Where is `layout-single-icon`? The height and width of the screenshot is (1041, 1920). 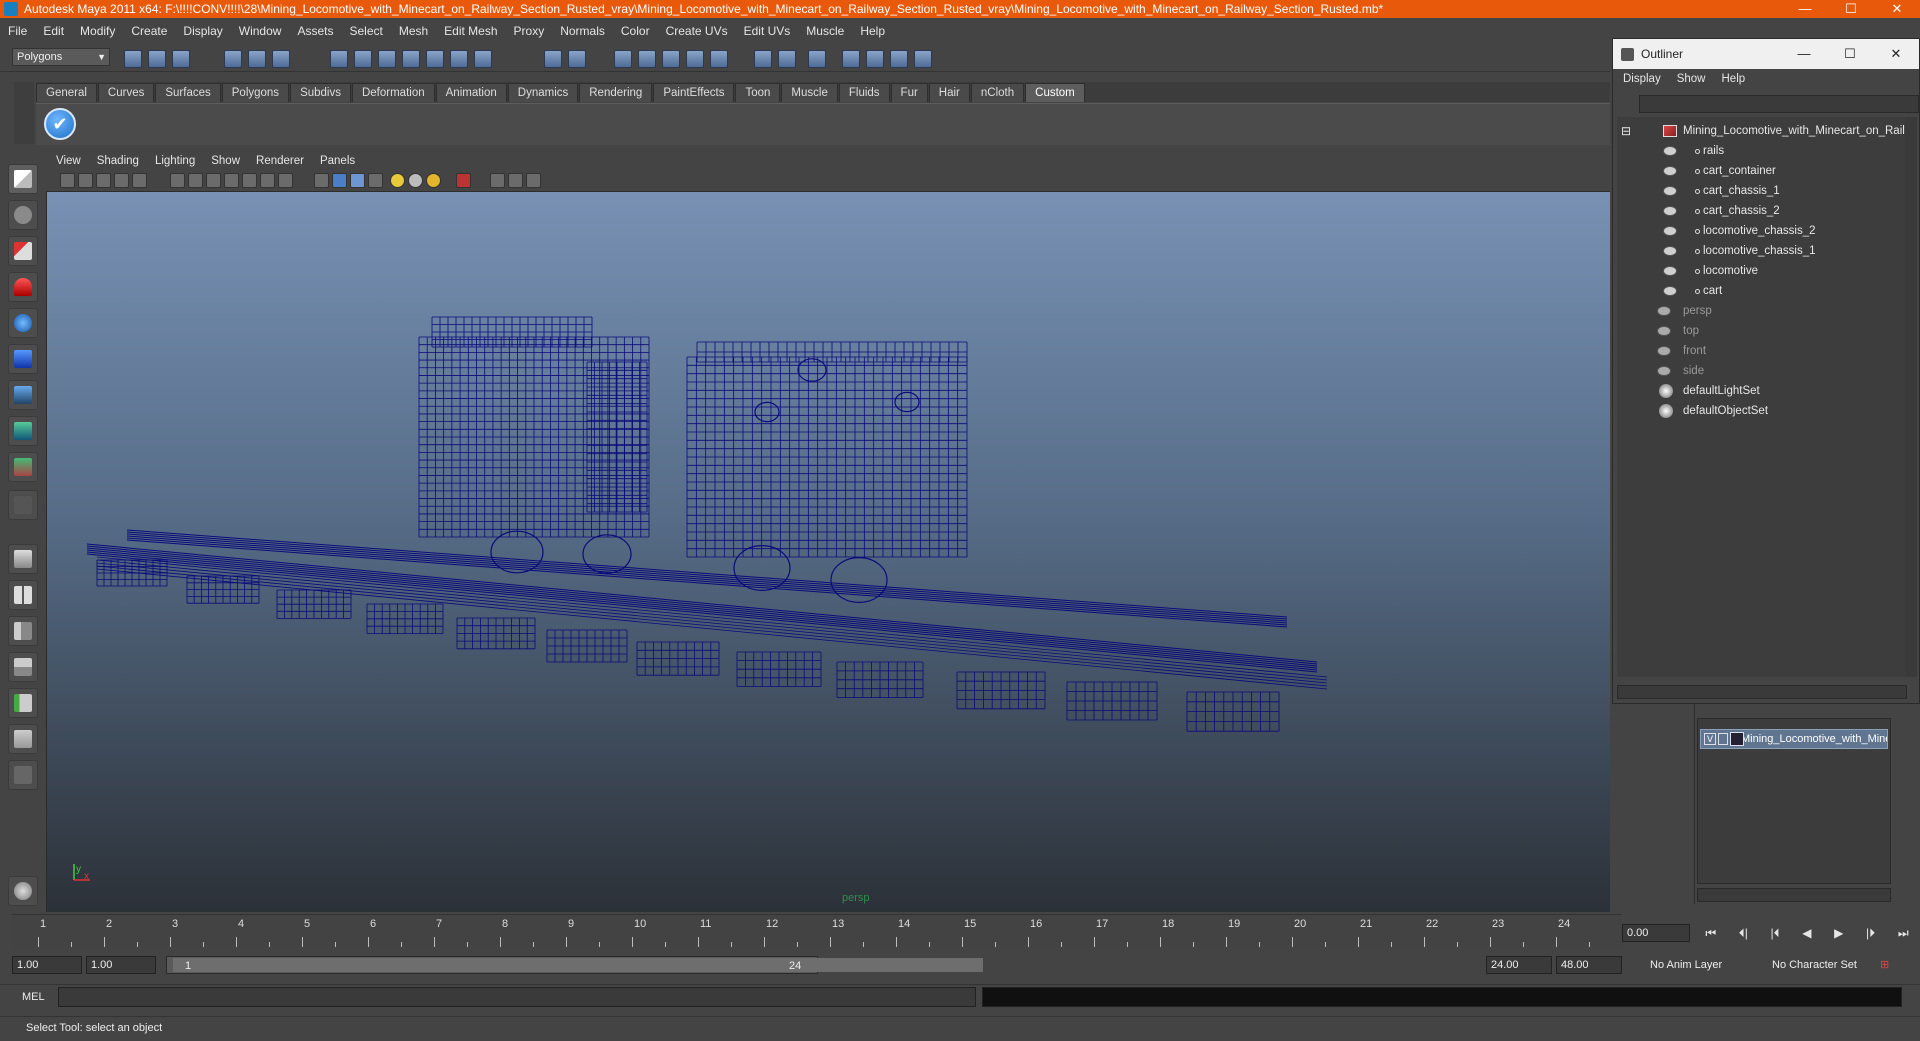 layout-single-icon is located at coordinates (851, 59).